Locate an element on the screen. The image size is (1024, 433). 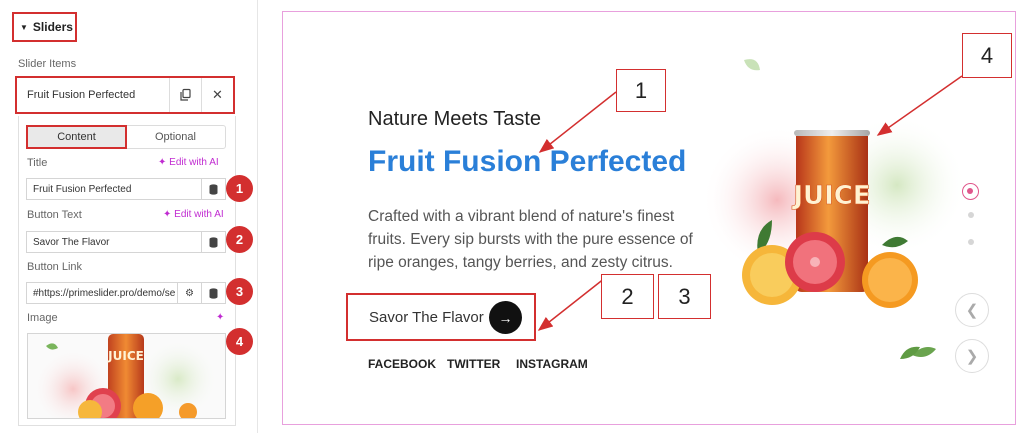
sliders-section-toggle: ▼ Sliders is located at coordinates (44, 27).